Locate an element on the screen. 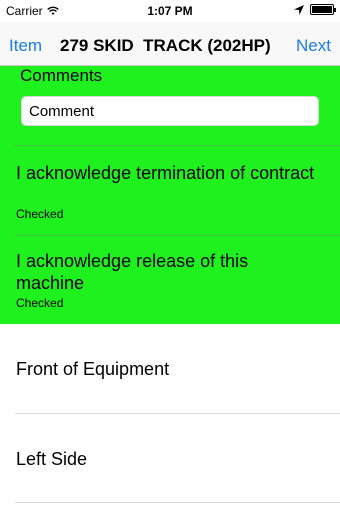  separator is located at coordinates (177, 502).